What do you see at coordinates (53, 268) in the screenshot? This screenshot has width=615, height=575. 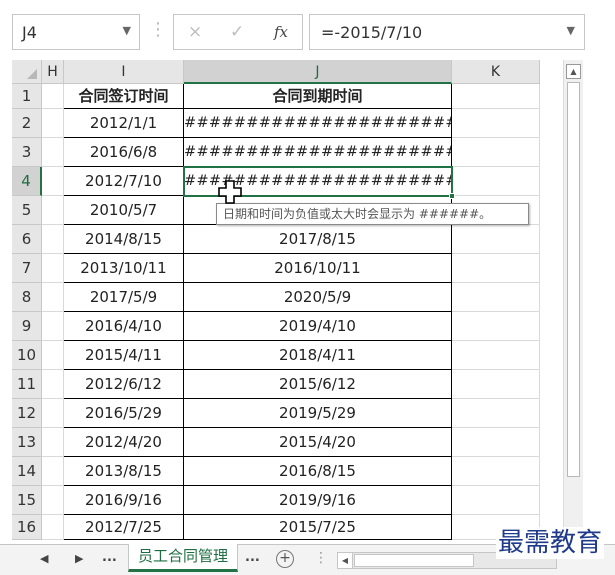 I see `cell-h7` at bounding box center [53, 268].